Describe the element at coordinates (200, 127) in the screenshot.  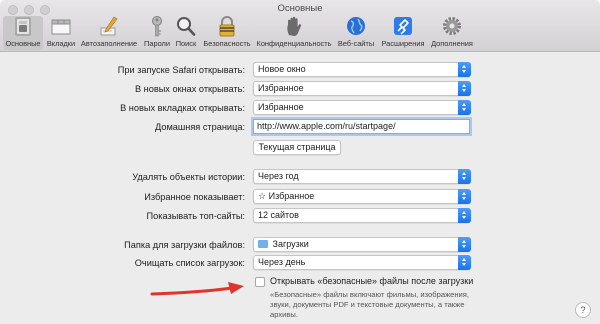
I see `homepage-label: Домашняя страница:` at that location.